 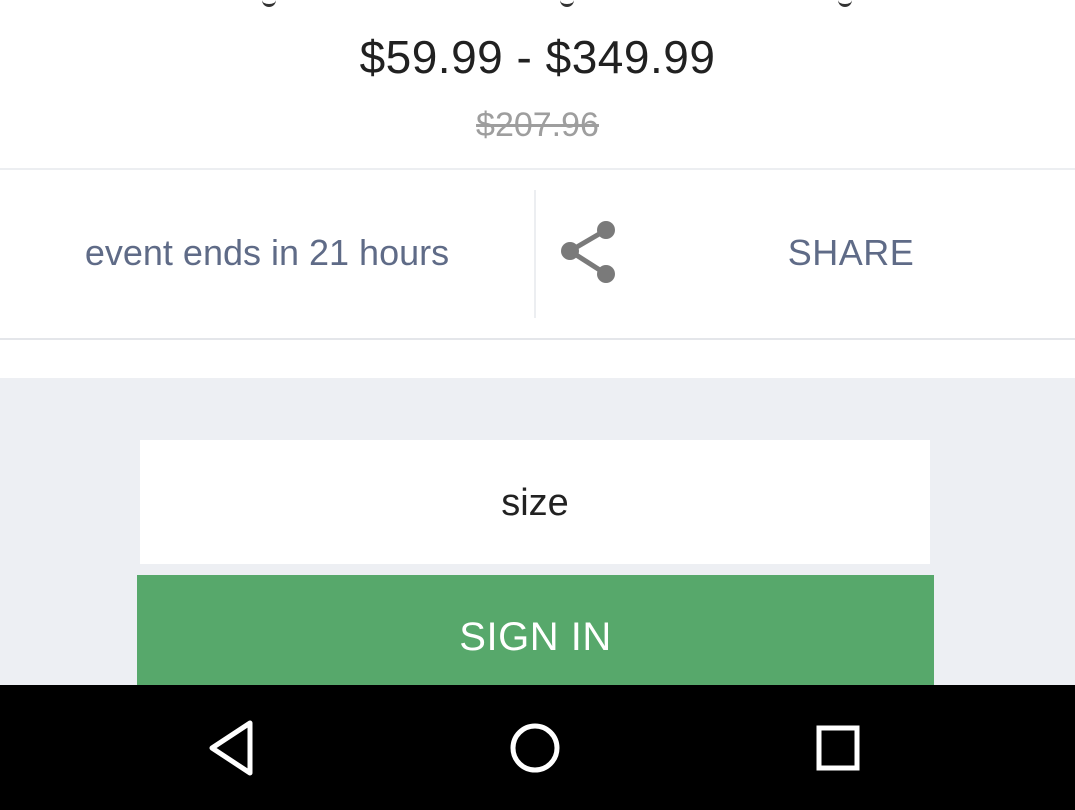 What do you see at coordinates (537, 57) in the screenshot?
I see `price-range: $59.99 - $349.99` at bounding box center [537, 57].